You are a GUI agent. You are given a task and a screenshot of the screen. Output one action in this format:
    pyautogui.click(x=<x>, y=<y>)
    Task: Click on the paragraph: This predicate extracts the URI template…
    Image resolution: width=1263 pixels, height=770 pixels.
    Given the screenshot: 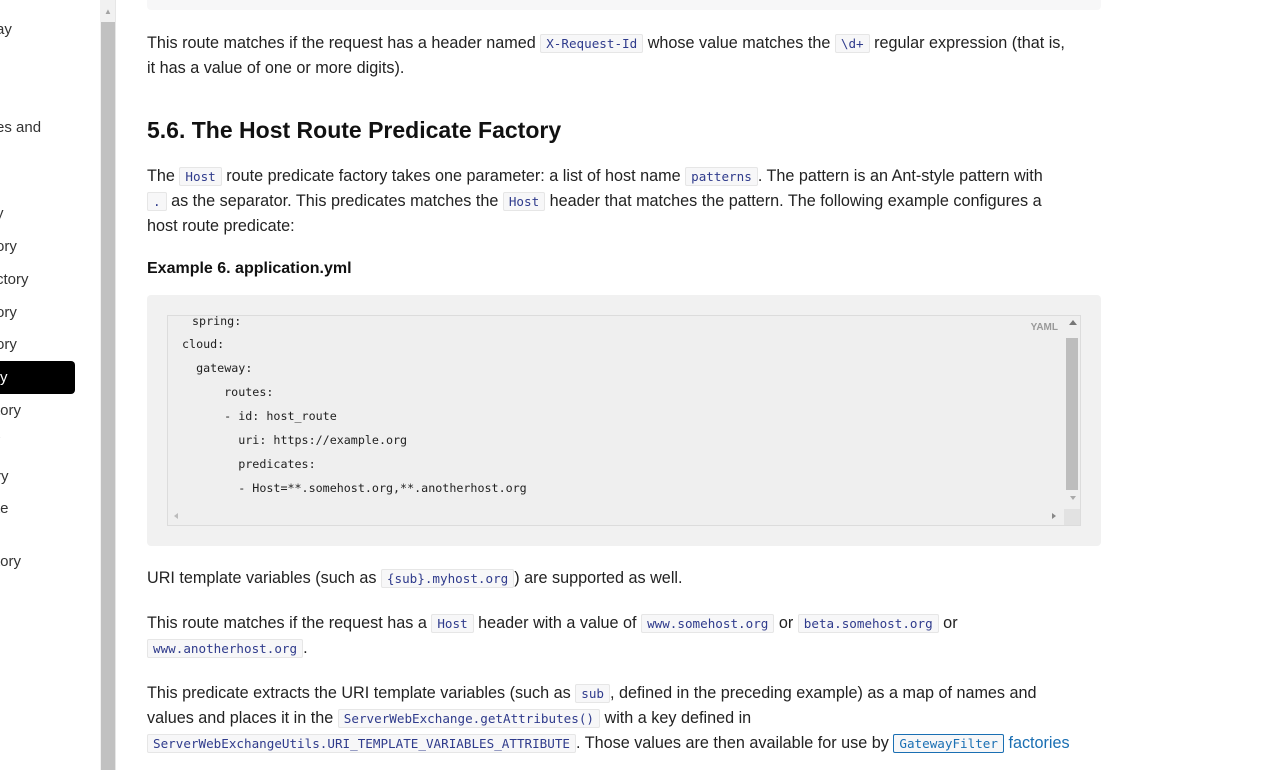 What is the action you would take?
    pyautogui.click(x=608, y=718)
    